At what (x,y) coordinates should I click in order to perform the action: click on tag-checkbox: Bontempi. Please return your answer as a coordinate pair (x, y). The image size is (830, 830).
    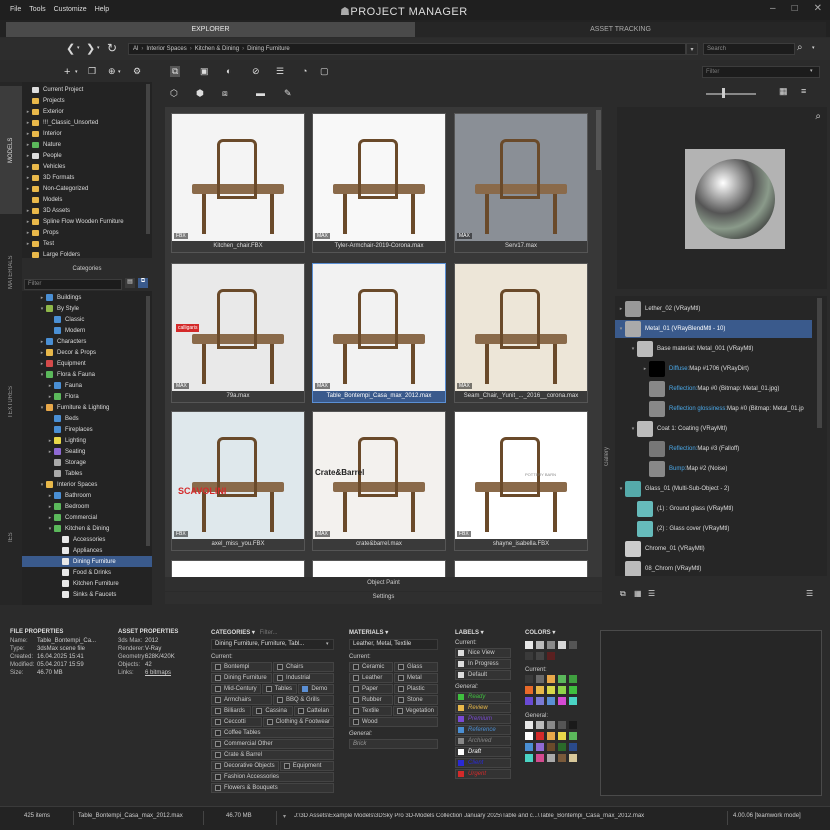
    Looking at the image, I should click on (241, 667).